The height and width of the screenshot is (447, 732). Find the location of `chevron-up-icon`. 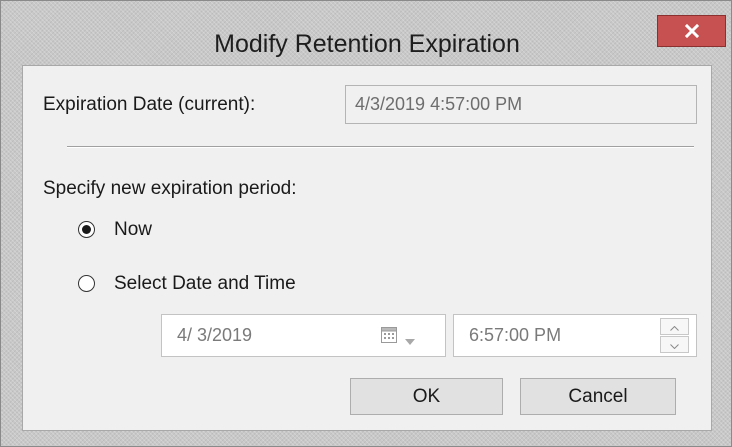

chevron-up-icon is located at coordinates (674, 327).